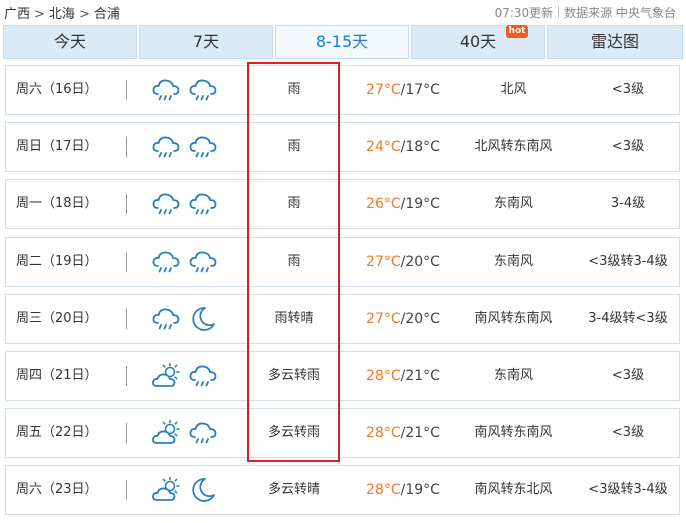 Image resolution: width=686 pixels, height=523 pixels. I want to click on tab-label: 7天, so click(206, 41).